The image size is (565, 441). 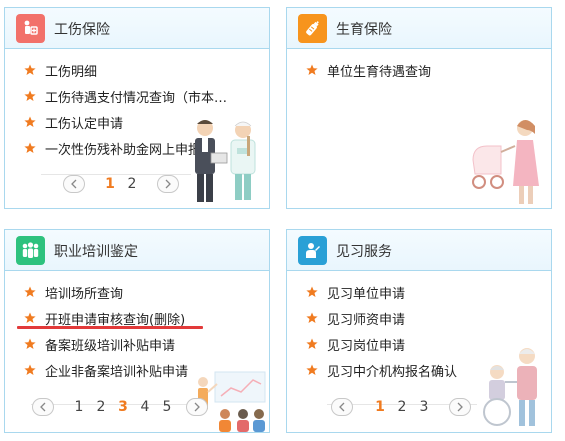 I want to click on item-label: 备案班级培训补贴申请, so click(x=110, y=346).